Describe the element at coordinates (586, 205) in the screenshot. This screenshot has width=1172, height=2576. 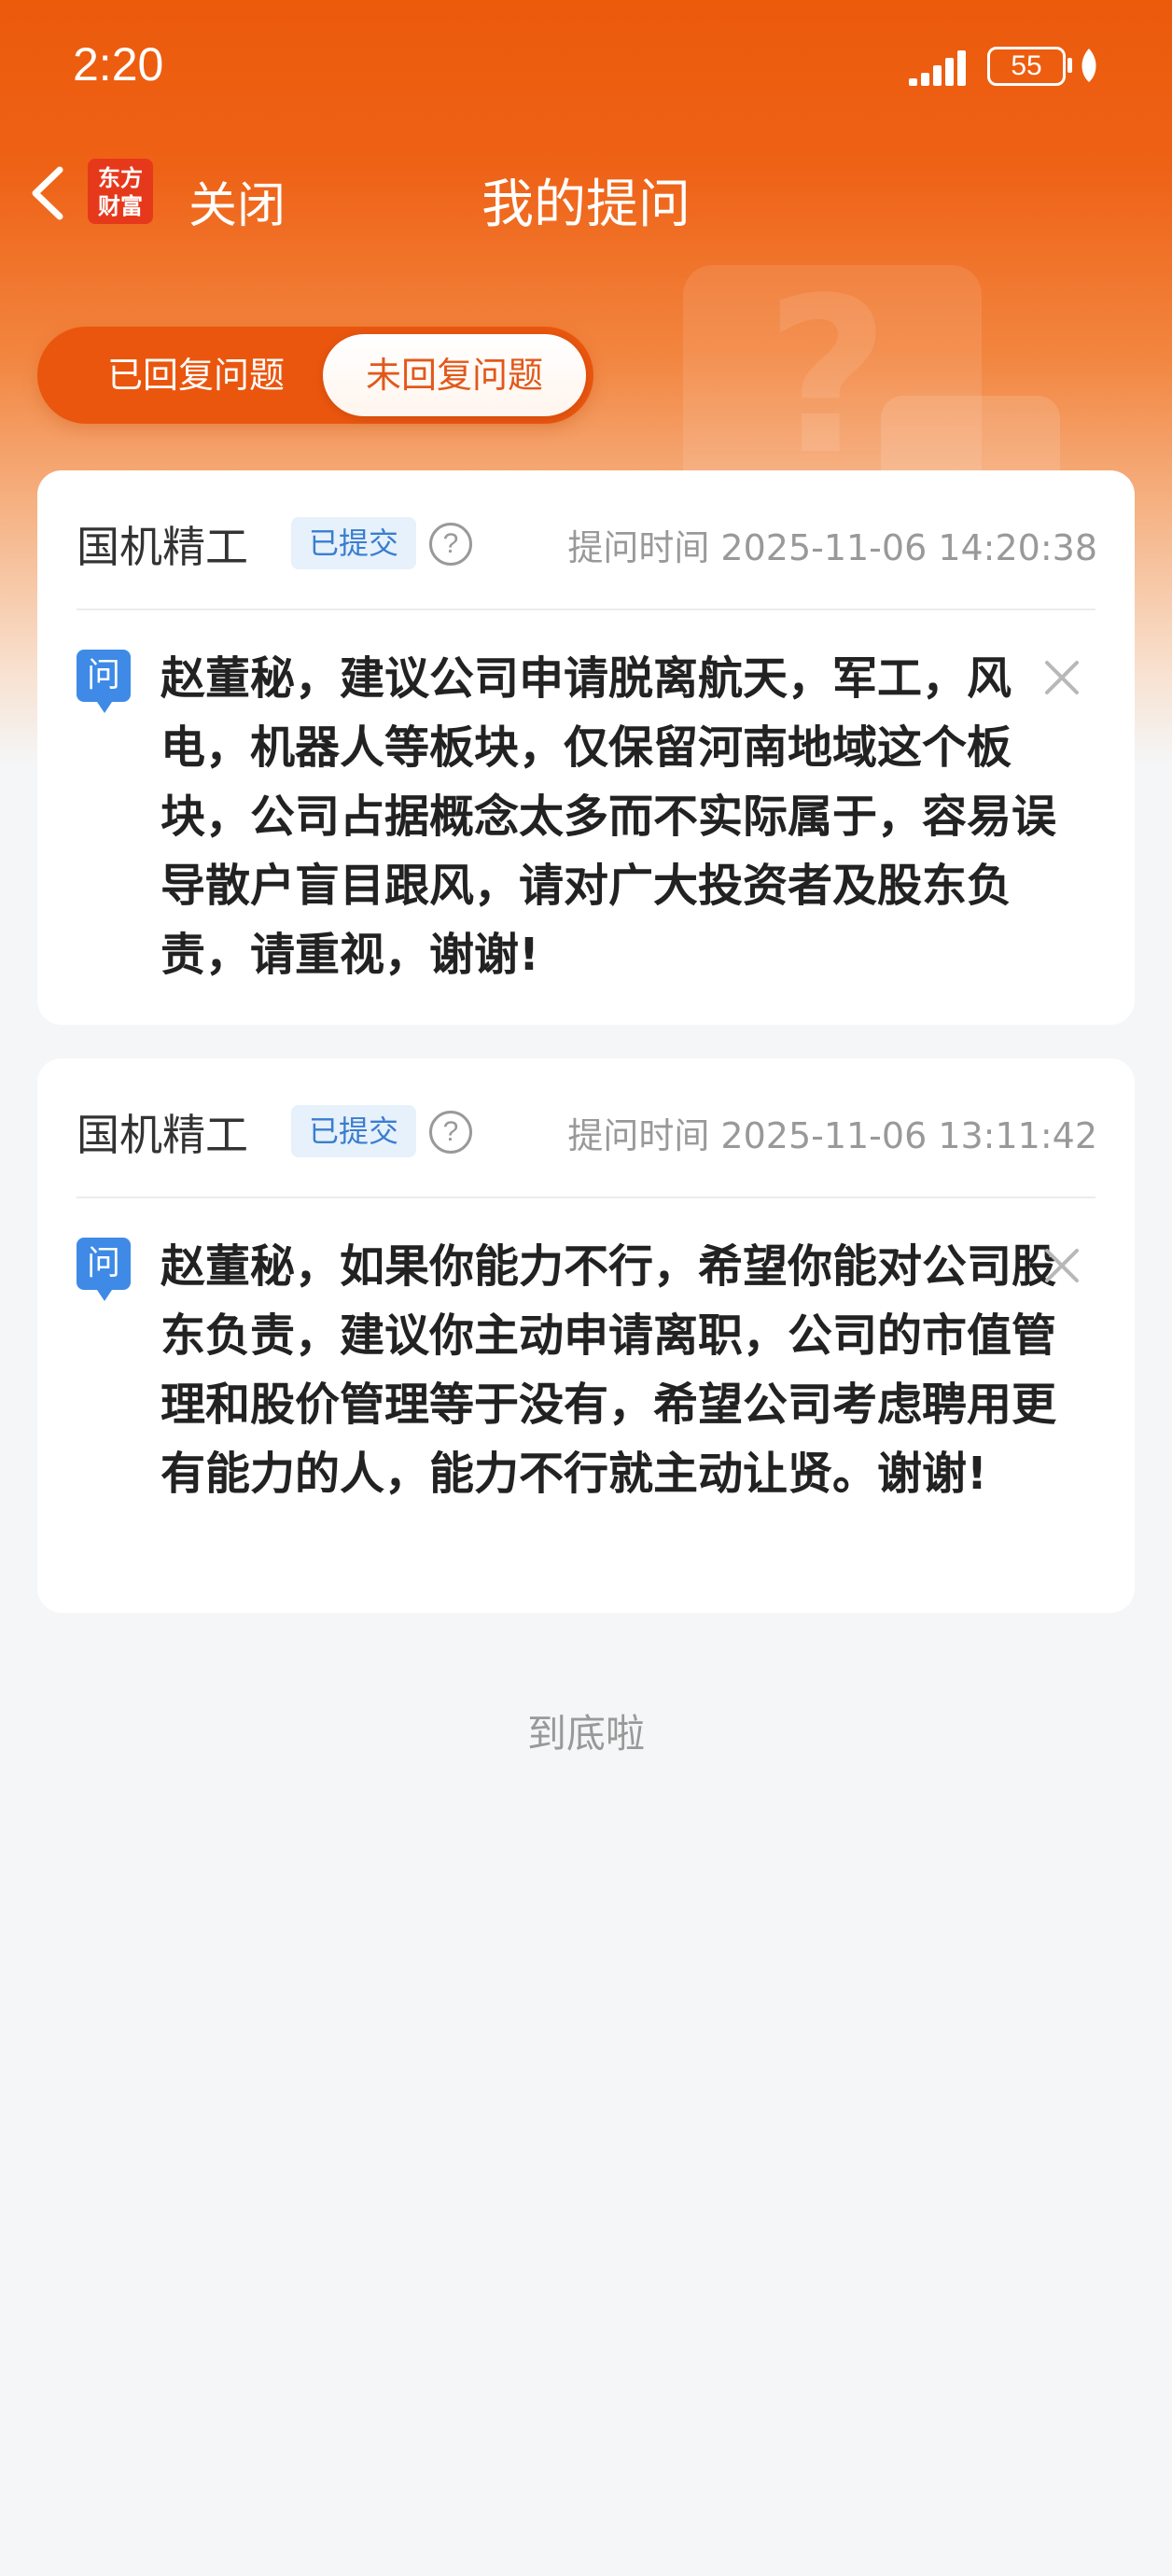
I see `page-title: 我的提问` at that location.